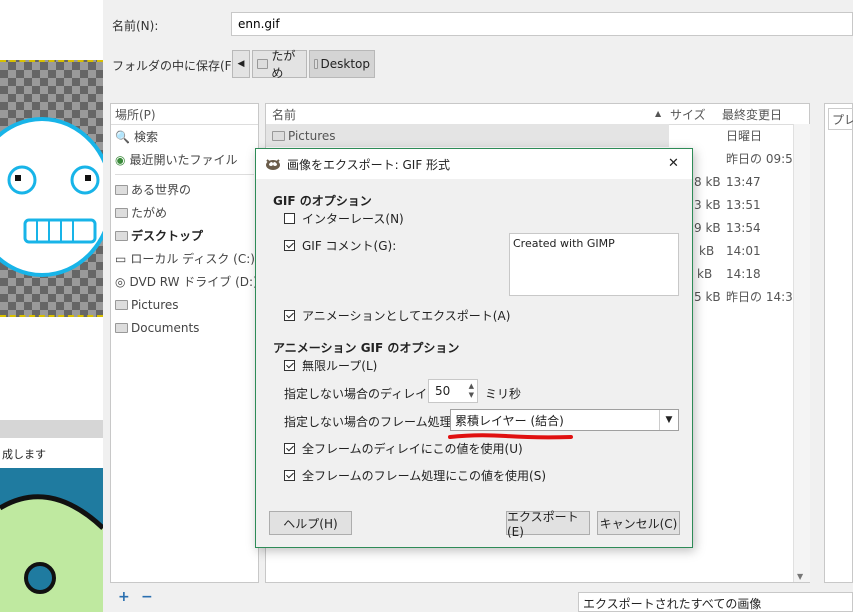  Describe the element at coordinates (707, 181) in the screenshot. I see `file-size: 8 kB` at that location.